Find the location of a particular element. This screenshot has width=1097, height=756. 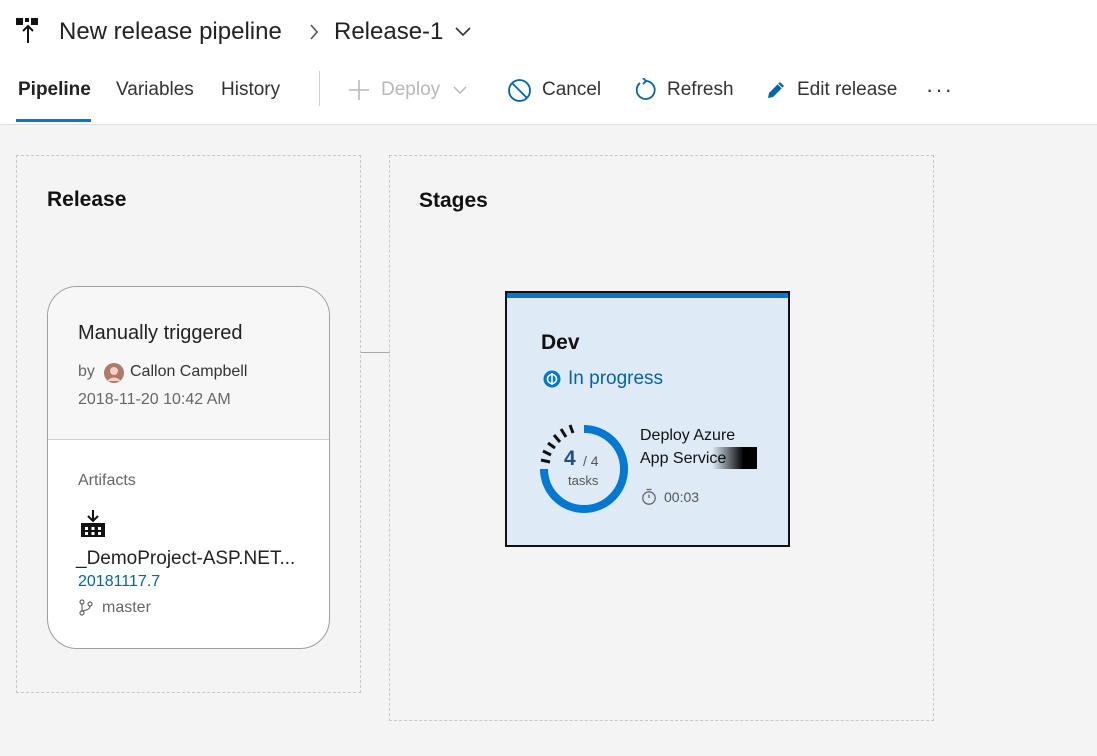

plus-icon is located at coordinates (359, 90).